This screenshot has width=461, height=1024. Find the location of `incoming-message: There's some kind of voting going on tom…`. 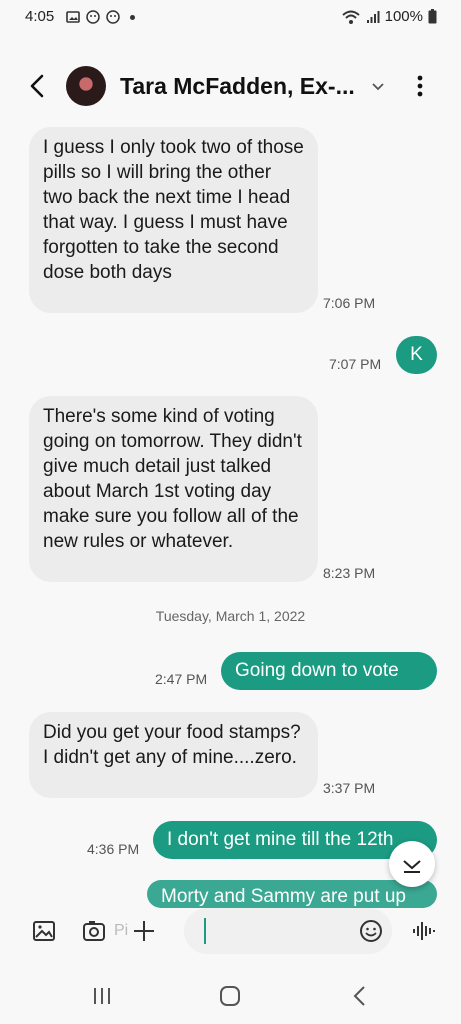

incoming-message: There's some kind of voting going on tom… is located at coordinates (173, 489).